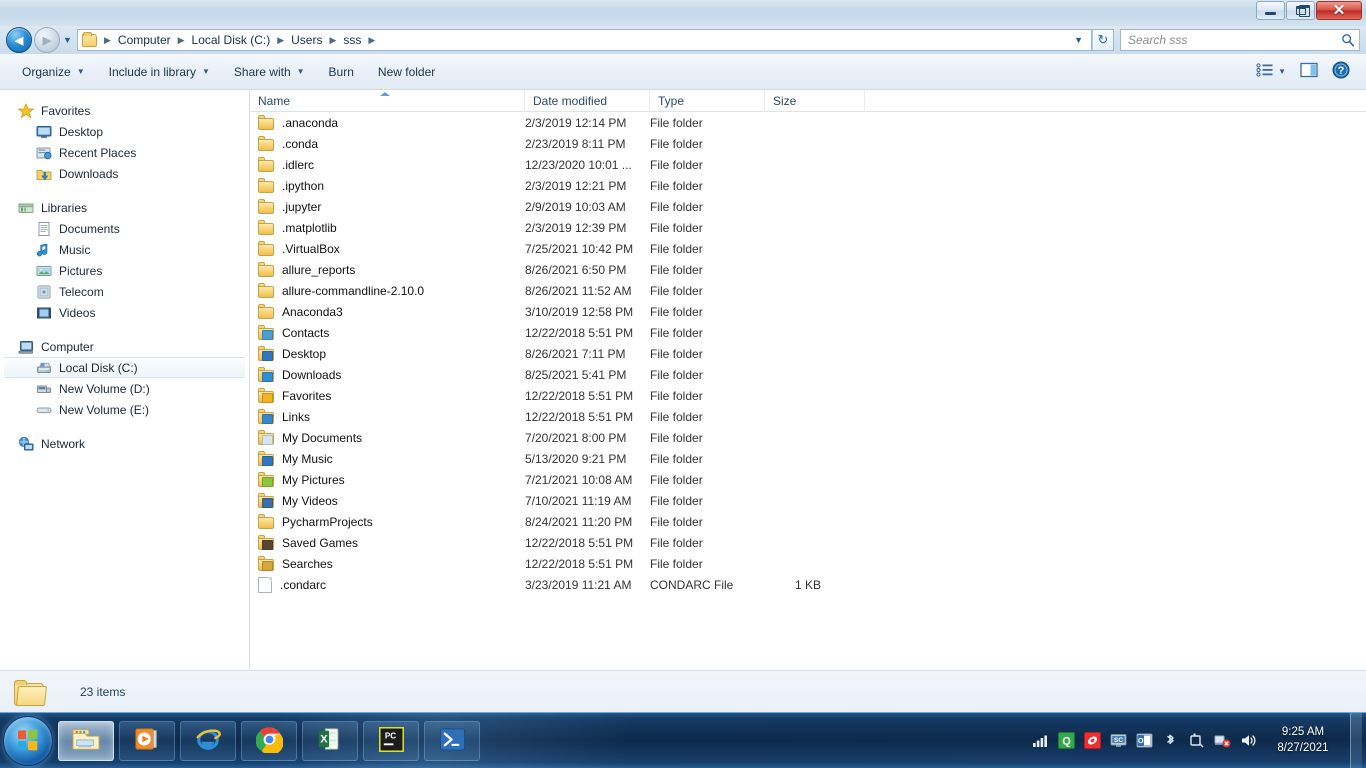 The height and width of the screenshot is (768, 1366). I want to click on file-name-cell: .conda, so click(387, 143).